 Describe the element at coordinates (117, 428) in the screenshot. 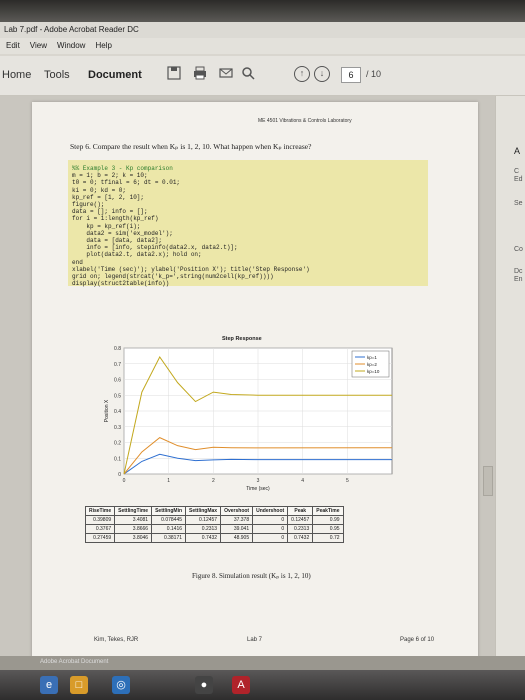

I see `y-tick-label: 0.3` at that location.